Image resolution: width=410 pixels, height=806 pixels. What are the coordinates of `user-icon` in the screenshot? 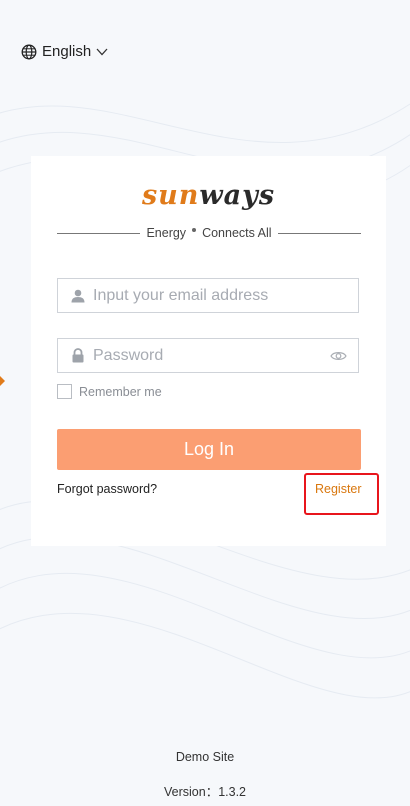 It's located at (78, 296).